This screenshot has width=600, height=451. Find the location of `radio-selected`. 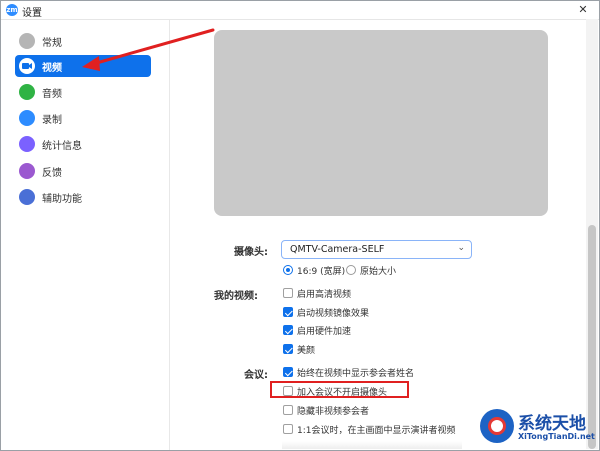

radio-selected is located at coordinates (288, 270).